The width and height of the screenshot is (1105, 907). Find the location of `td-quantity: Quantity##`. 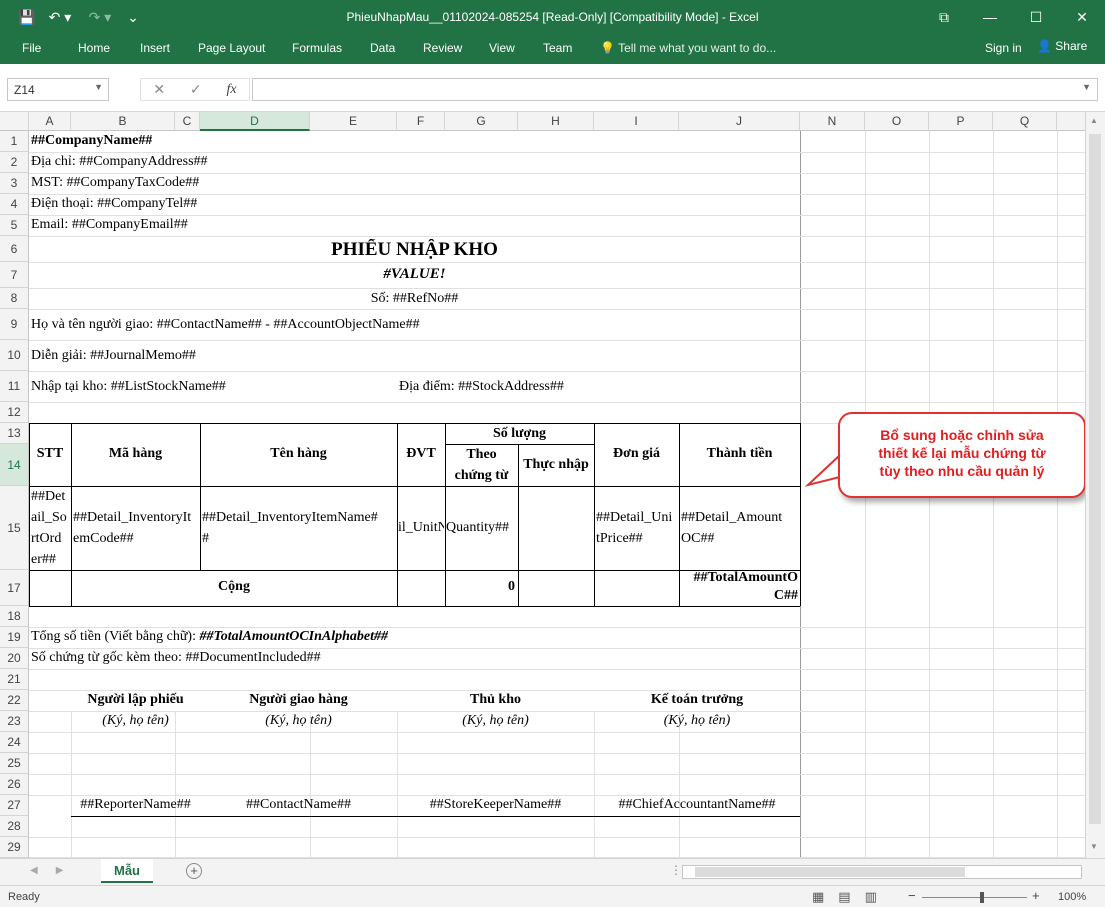

td-quantity: Quantity## is located at coordinates (481, 528).